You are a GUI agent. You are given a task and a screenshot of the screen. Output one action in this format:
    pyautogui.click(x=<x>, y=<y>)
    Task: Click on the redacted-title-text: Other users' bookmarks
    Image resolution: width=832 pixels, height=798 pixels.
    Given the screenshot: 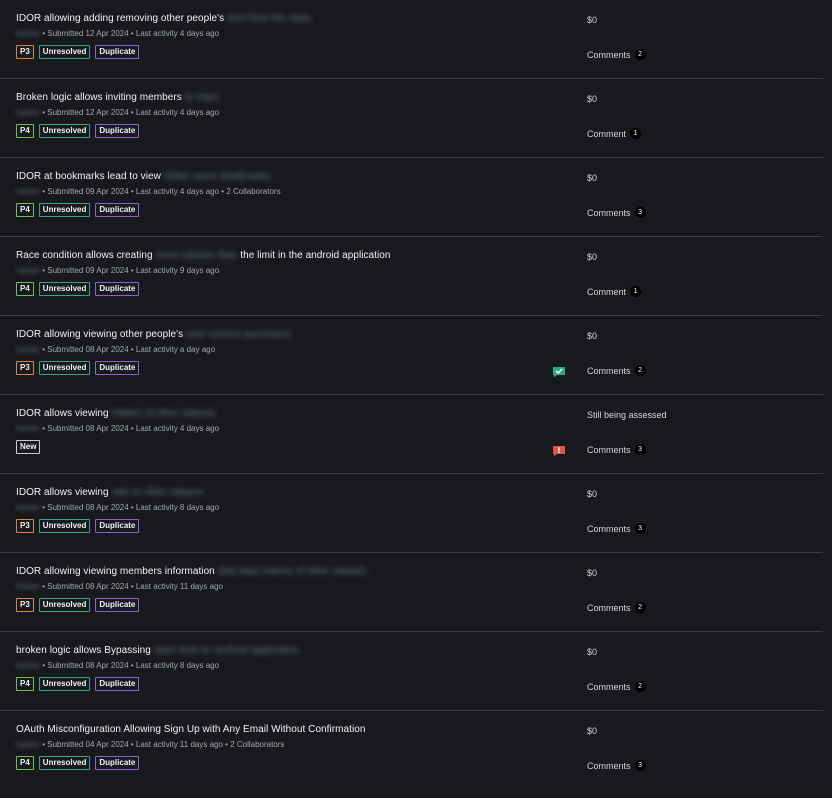 What is the action you would take?
    pyautogui.click(x=217, y=176)
    